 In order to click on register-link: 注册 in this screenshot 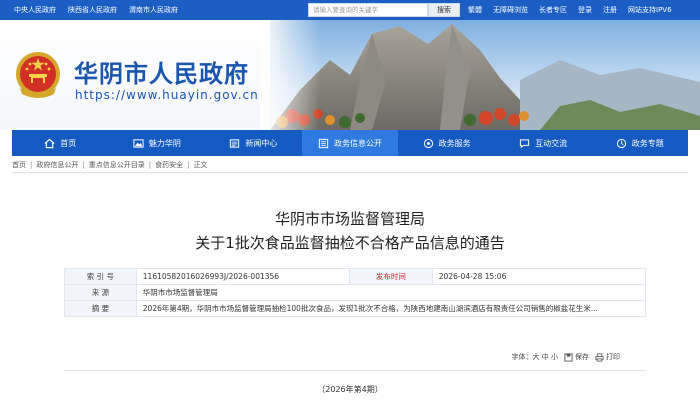, I will do `click(610, 10)`.